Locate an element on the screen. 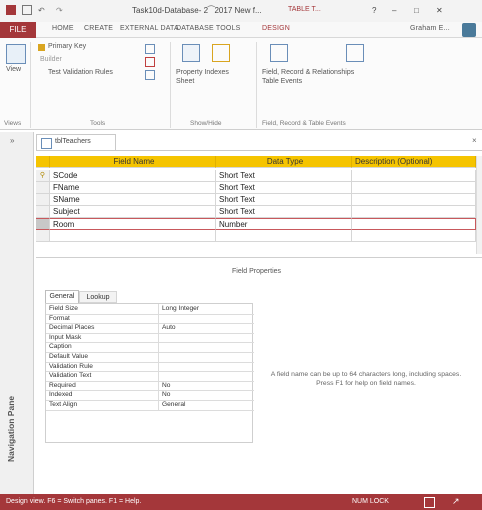 The image size is (482, 510). property-key: Default Value is located at coordinates (69, 356).